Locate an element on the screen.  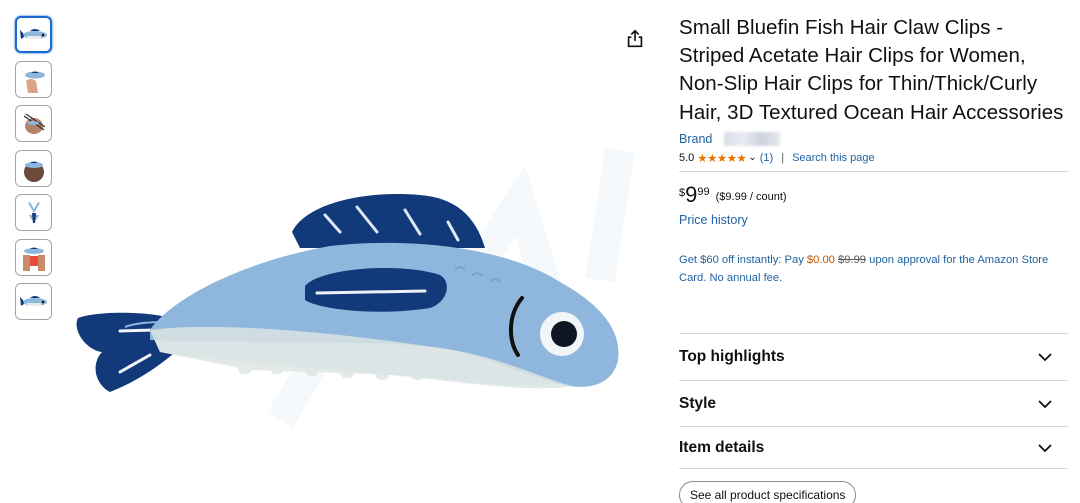
see-all-specifications-button: See all product specifications is located at coordinates (768, 492).